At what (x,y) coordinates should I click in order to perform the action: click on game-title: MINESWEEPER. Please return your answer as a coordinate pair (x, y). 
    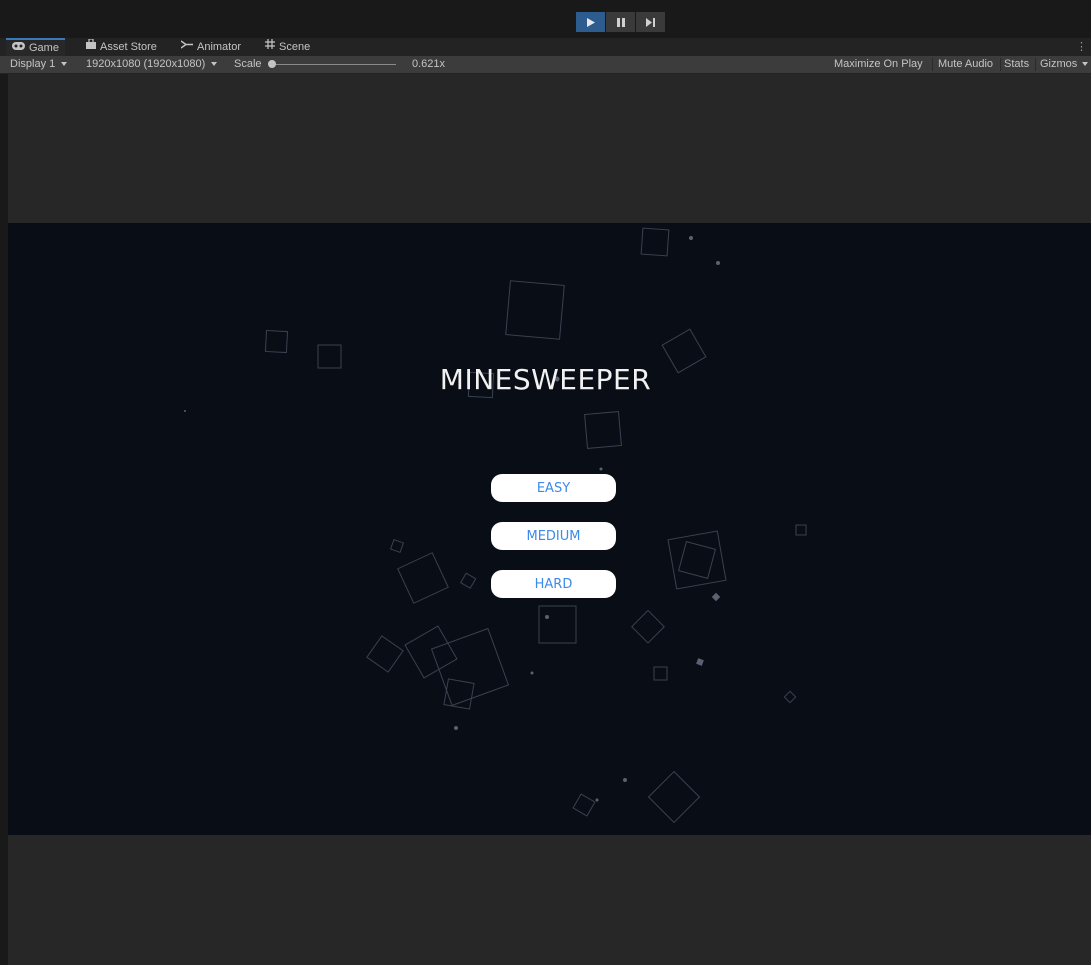
    Looking at the image, I should click on (545, 379).